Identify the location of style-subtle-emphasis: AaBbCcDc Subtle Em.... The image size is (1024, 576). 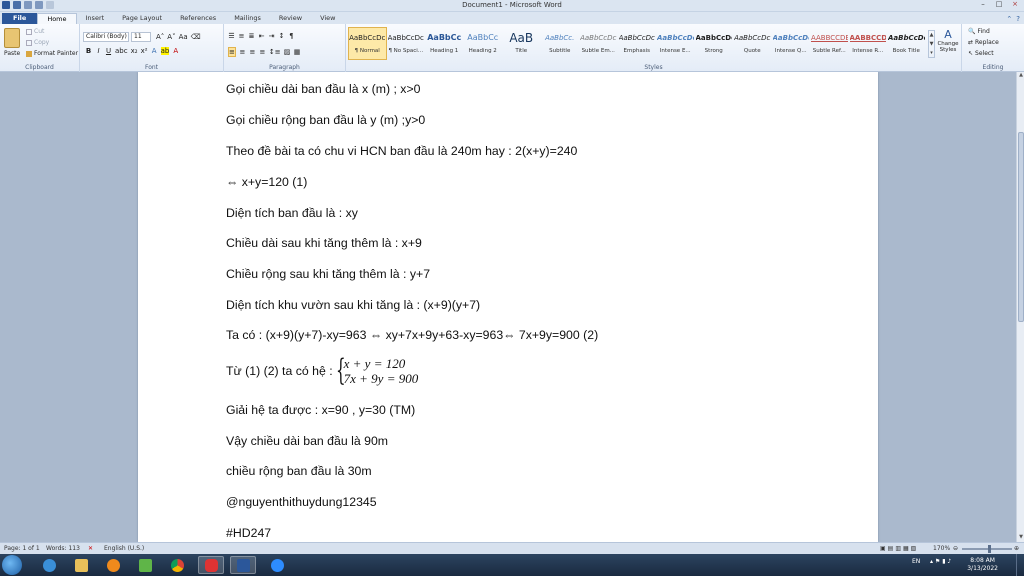
(598, 43).